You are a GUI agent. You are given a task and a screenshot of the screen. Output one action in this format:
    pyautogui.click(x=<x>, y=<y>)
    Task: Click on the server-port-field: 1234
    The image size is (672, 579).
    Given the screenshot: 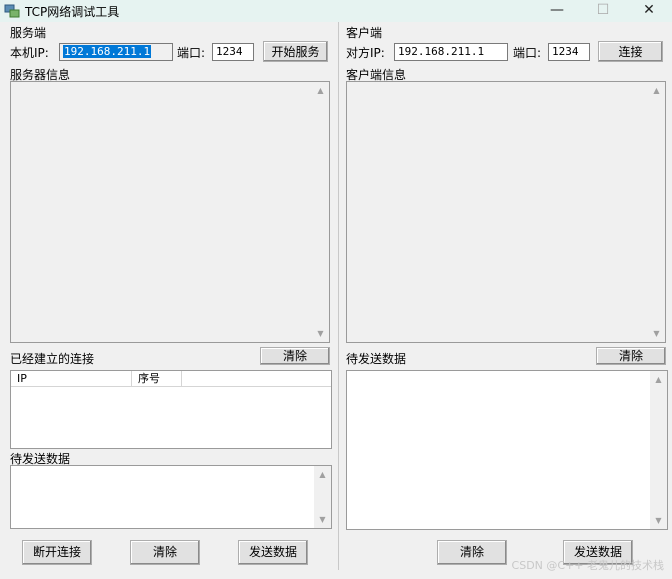 What is the action you would take?
    pyautogui.click(x=233, y=52)
    